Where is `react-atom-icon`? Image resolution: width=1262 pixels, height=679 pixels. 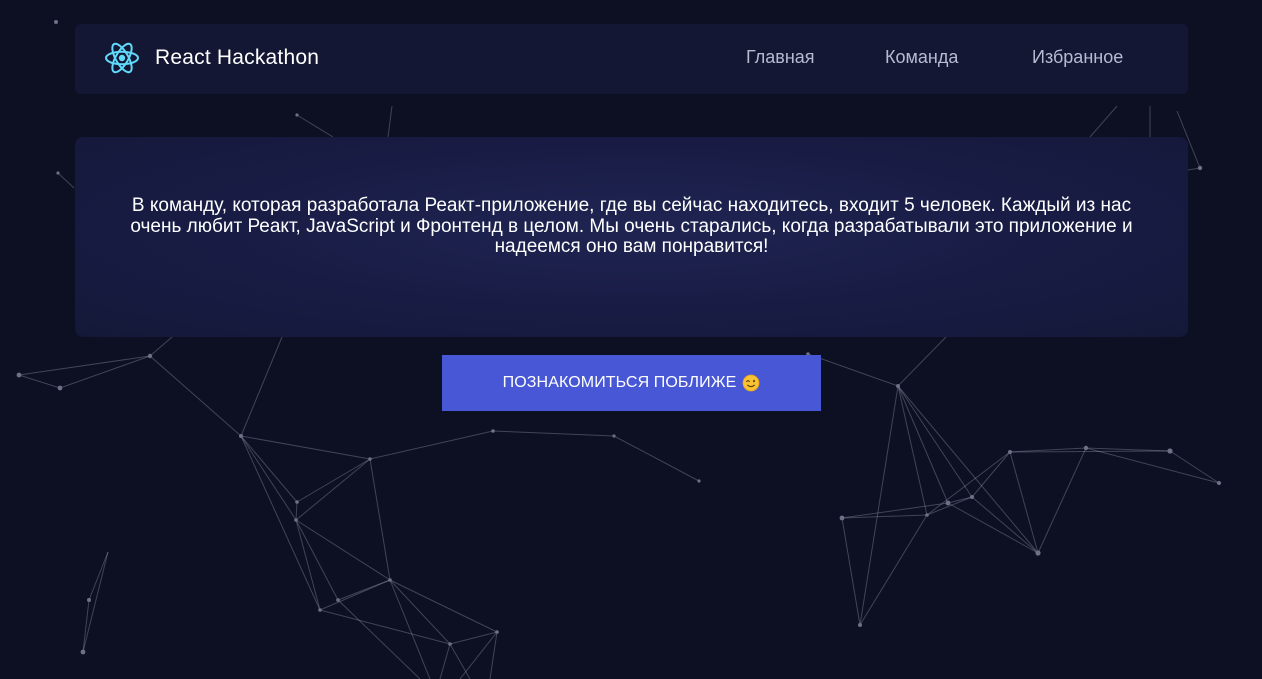 react-atom-icon is located at coordinates (122, 58).